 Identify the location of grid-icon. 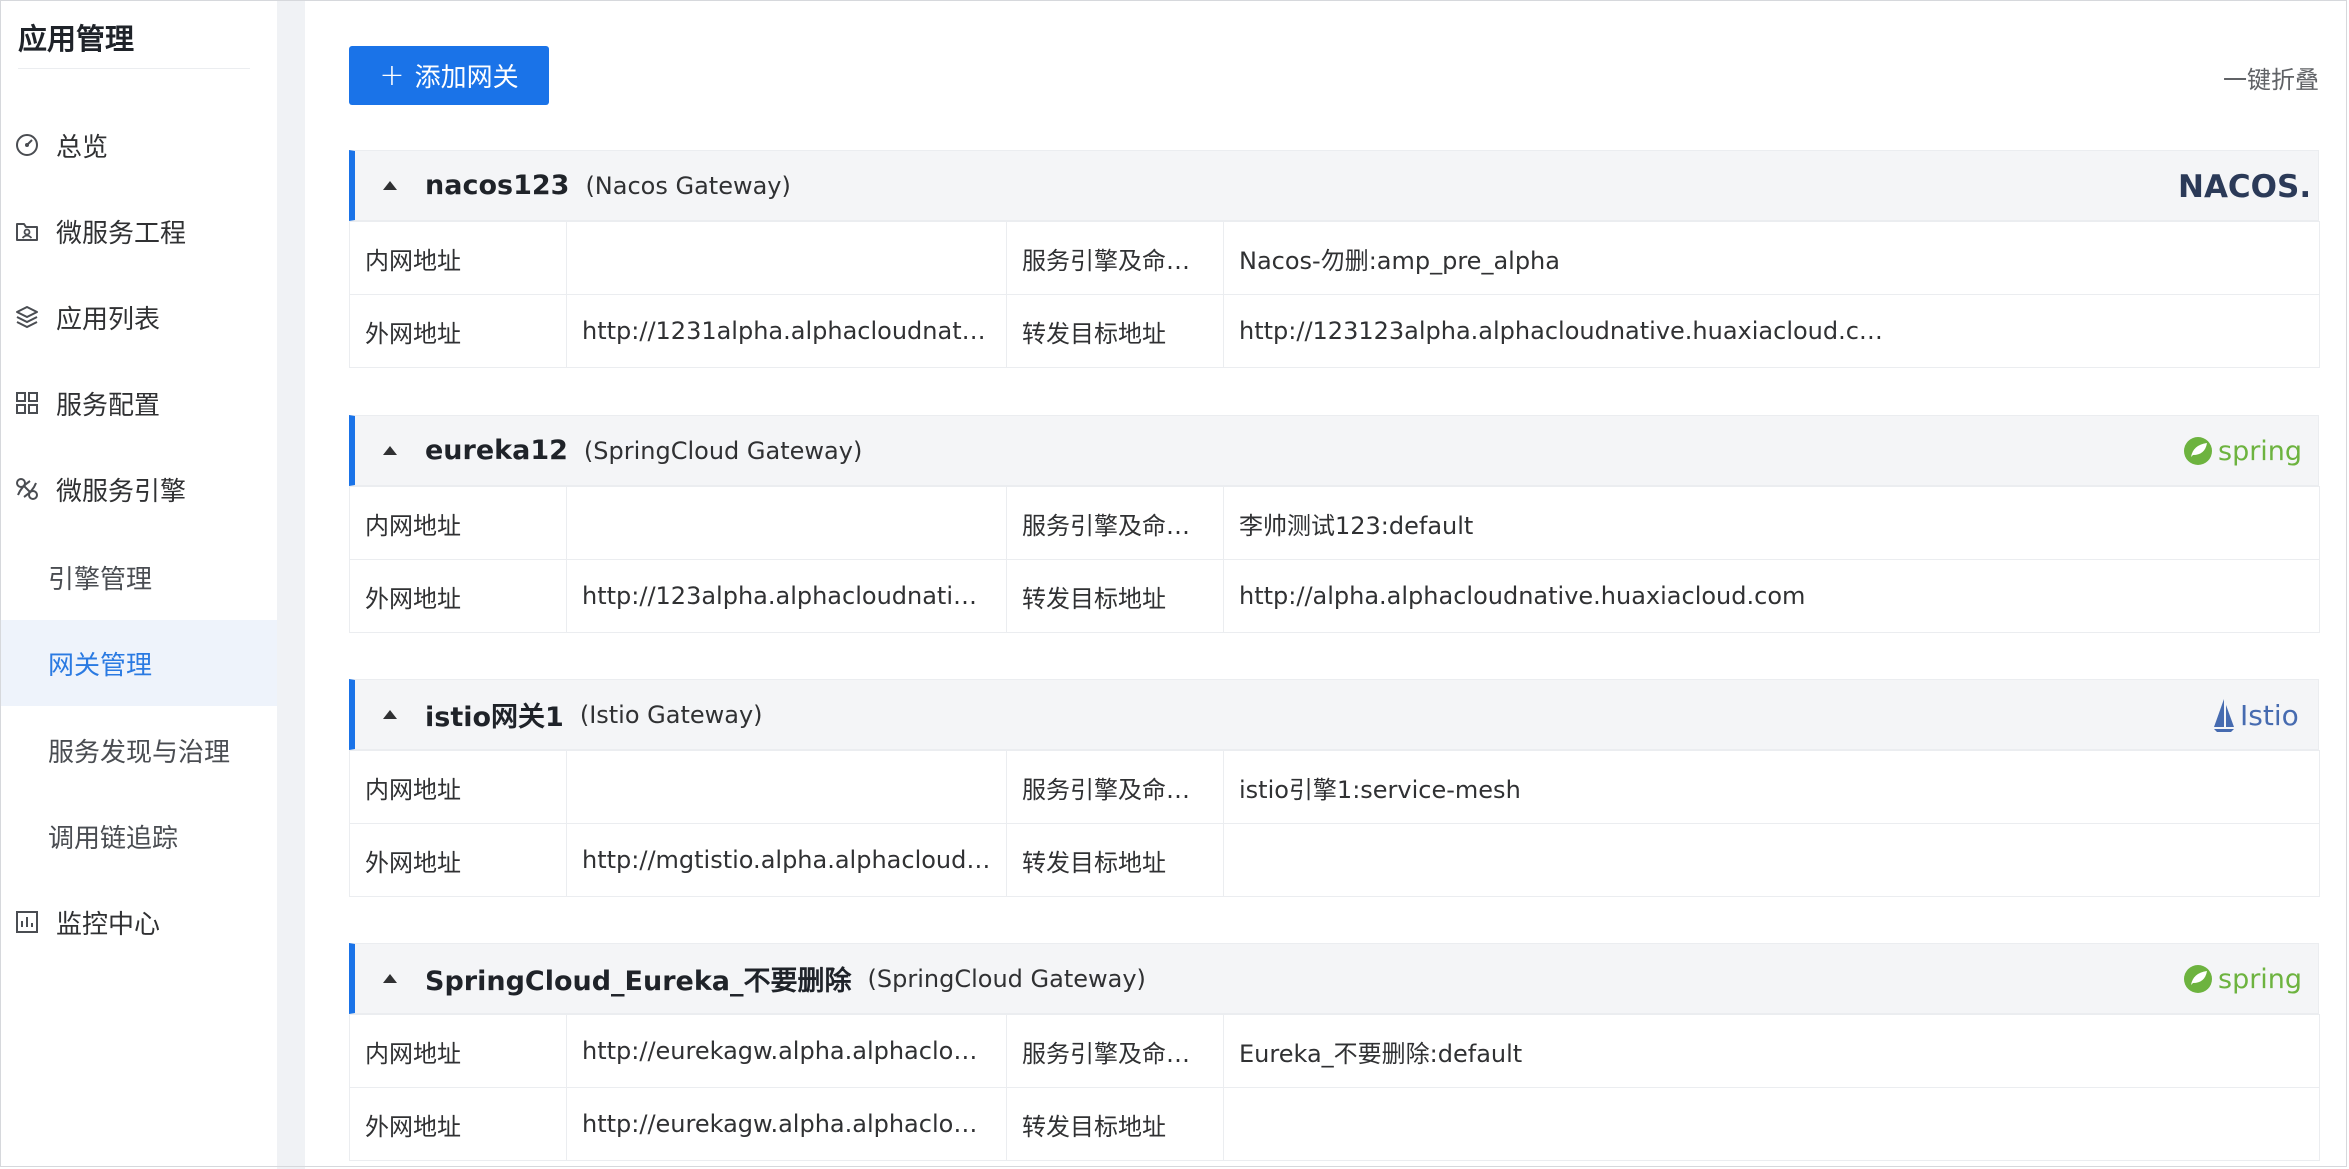
(27, 403).